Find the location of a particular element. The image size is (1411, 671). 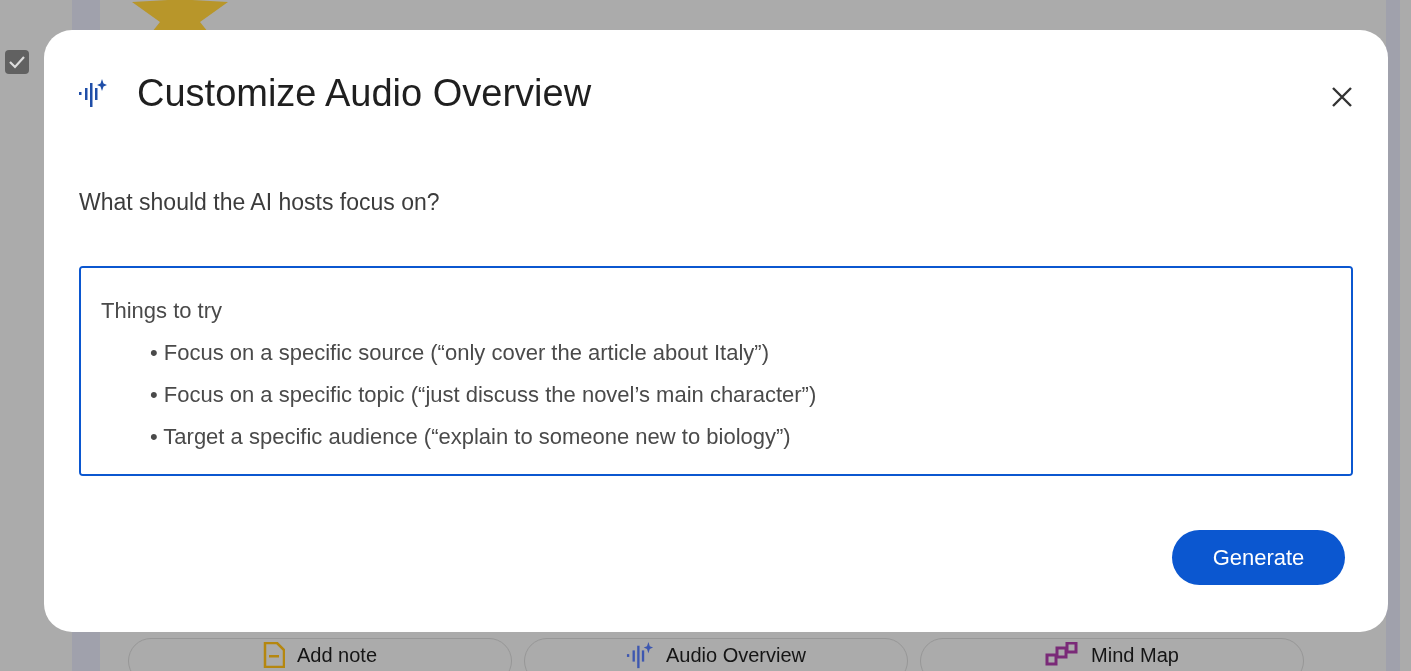

check-icon is located at coordinates (17, 62).